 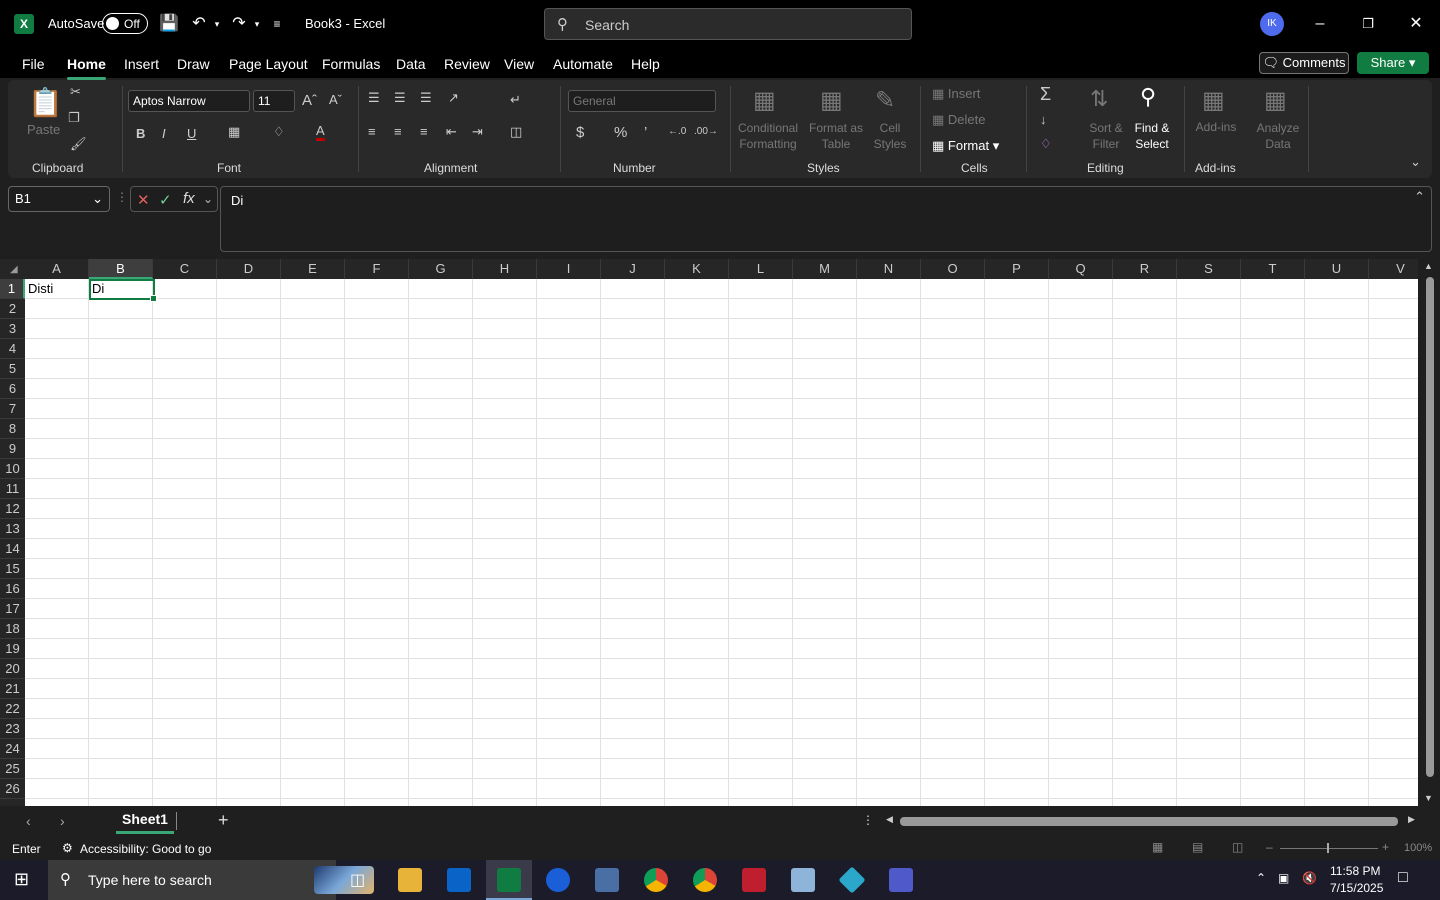 I want to click on row-header: 12, so click(x=12, y=509).